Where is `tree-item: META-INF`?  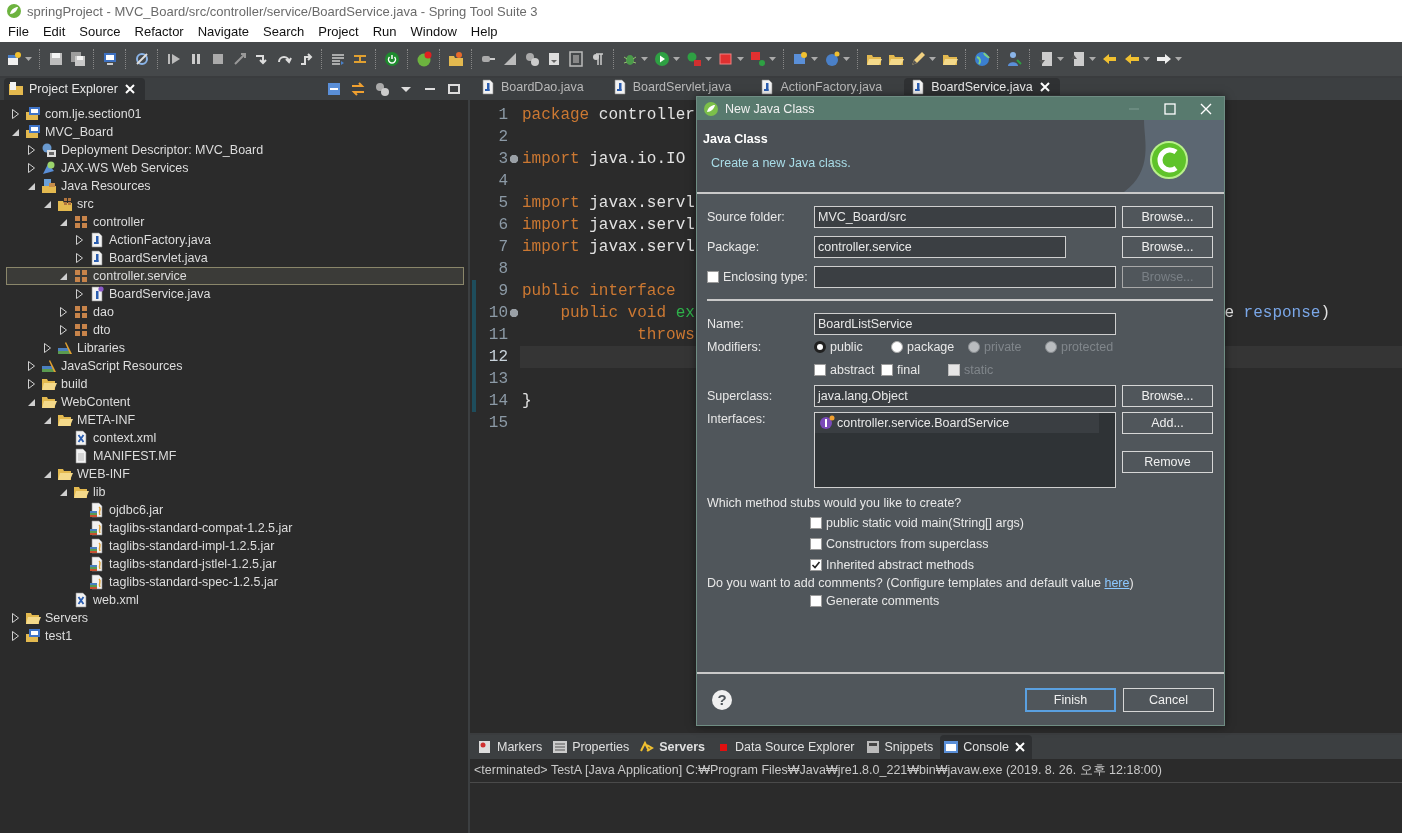
tree-item: META-INF is located at coordinates (235, 420).